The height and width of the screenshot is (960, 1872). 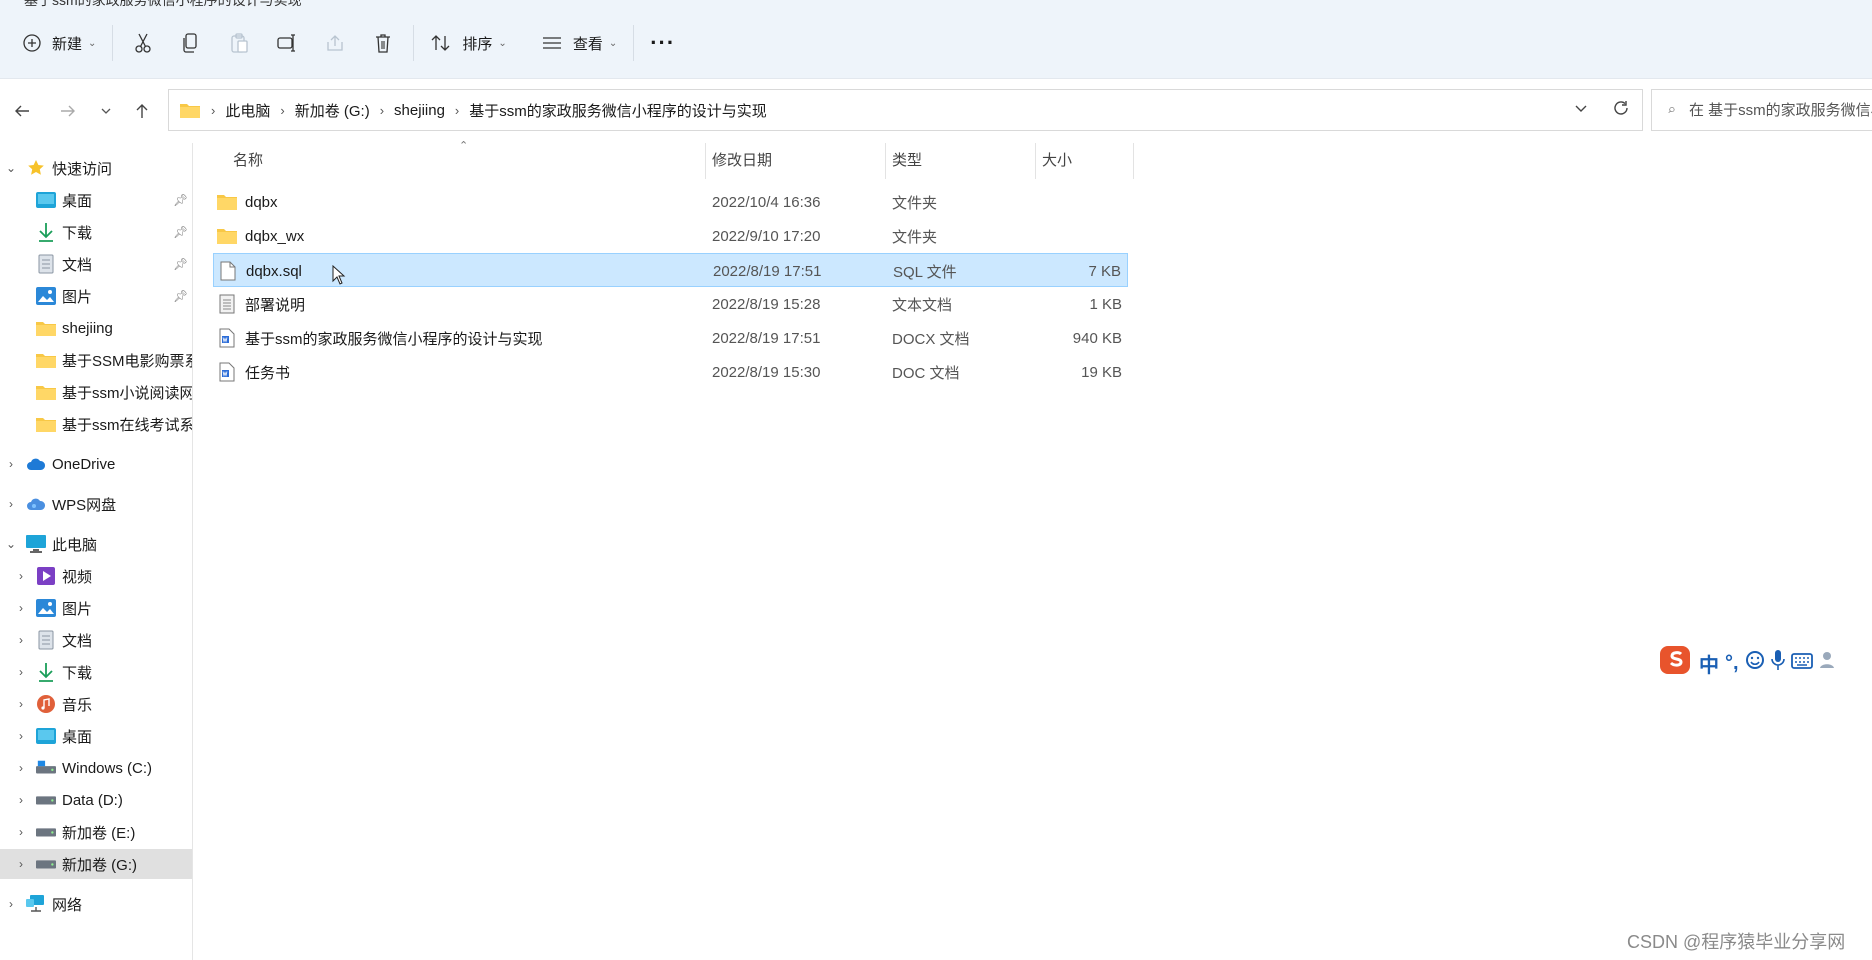 What do you see at coordinates (22, 111) in the screenshot?
I see `back-button` at bounding box center [22, 111].